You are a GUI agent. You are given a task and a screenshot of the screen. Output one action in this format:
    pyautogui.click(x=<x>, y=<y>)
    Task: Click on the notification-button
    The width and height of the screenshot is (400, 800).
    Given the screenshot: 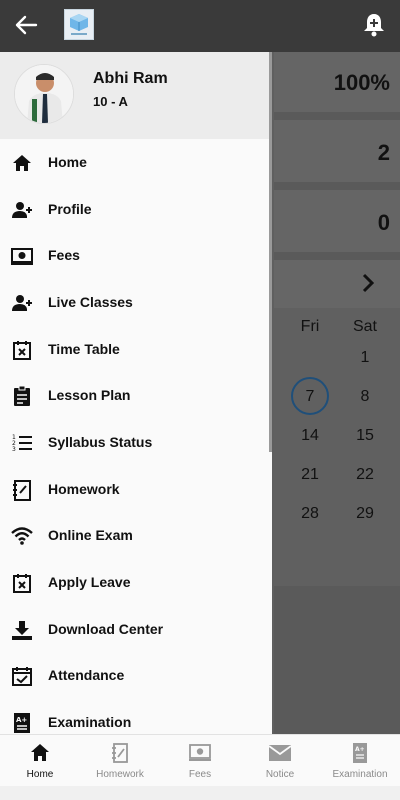 What is the action you would take?
    pyautogui.click(x=374, y=25)
    